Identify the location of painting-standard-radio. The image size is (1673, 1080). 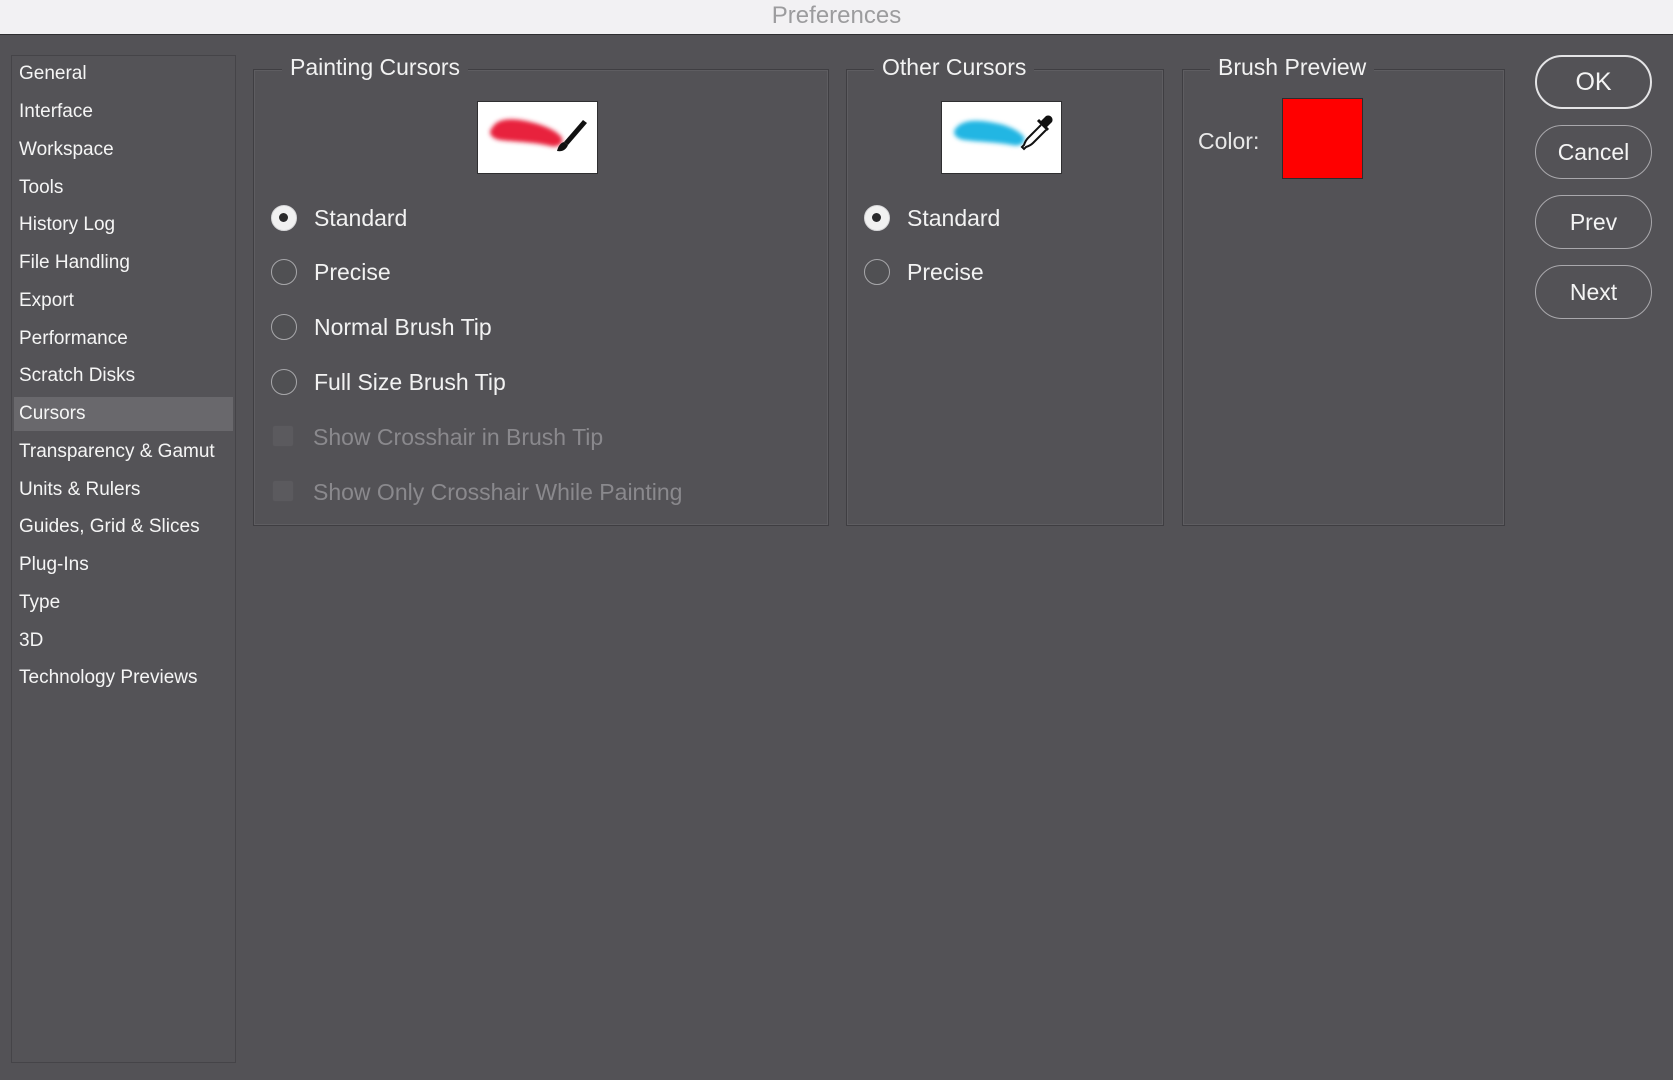
(284, 218).